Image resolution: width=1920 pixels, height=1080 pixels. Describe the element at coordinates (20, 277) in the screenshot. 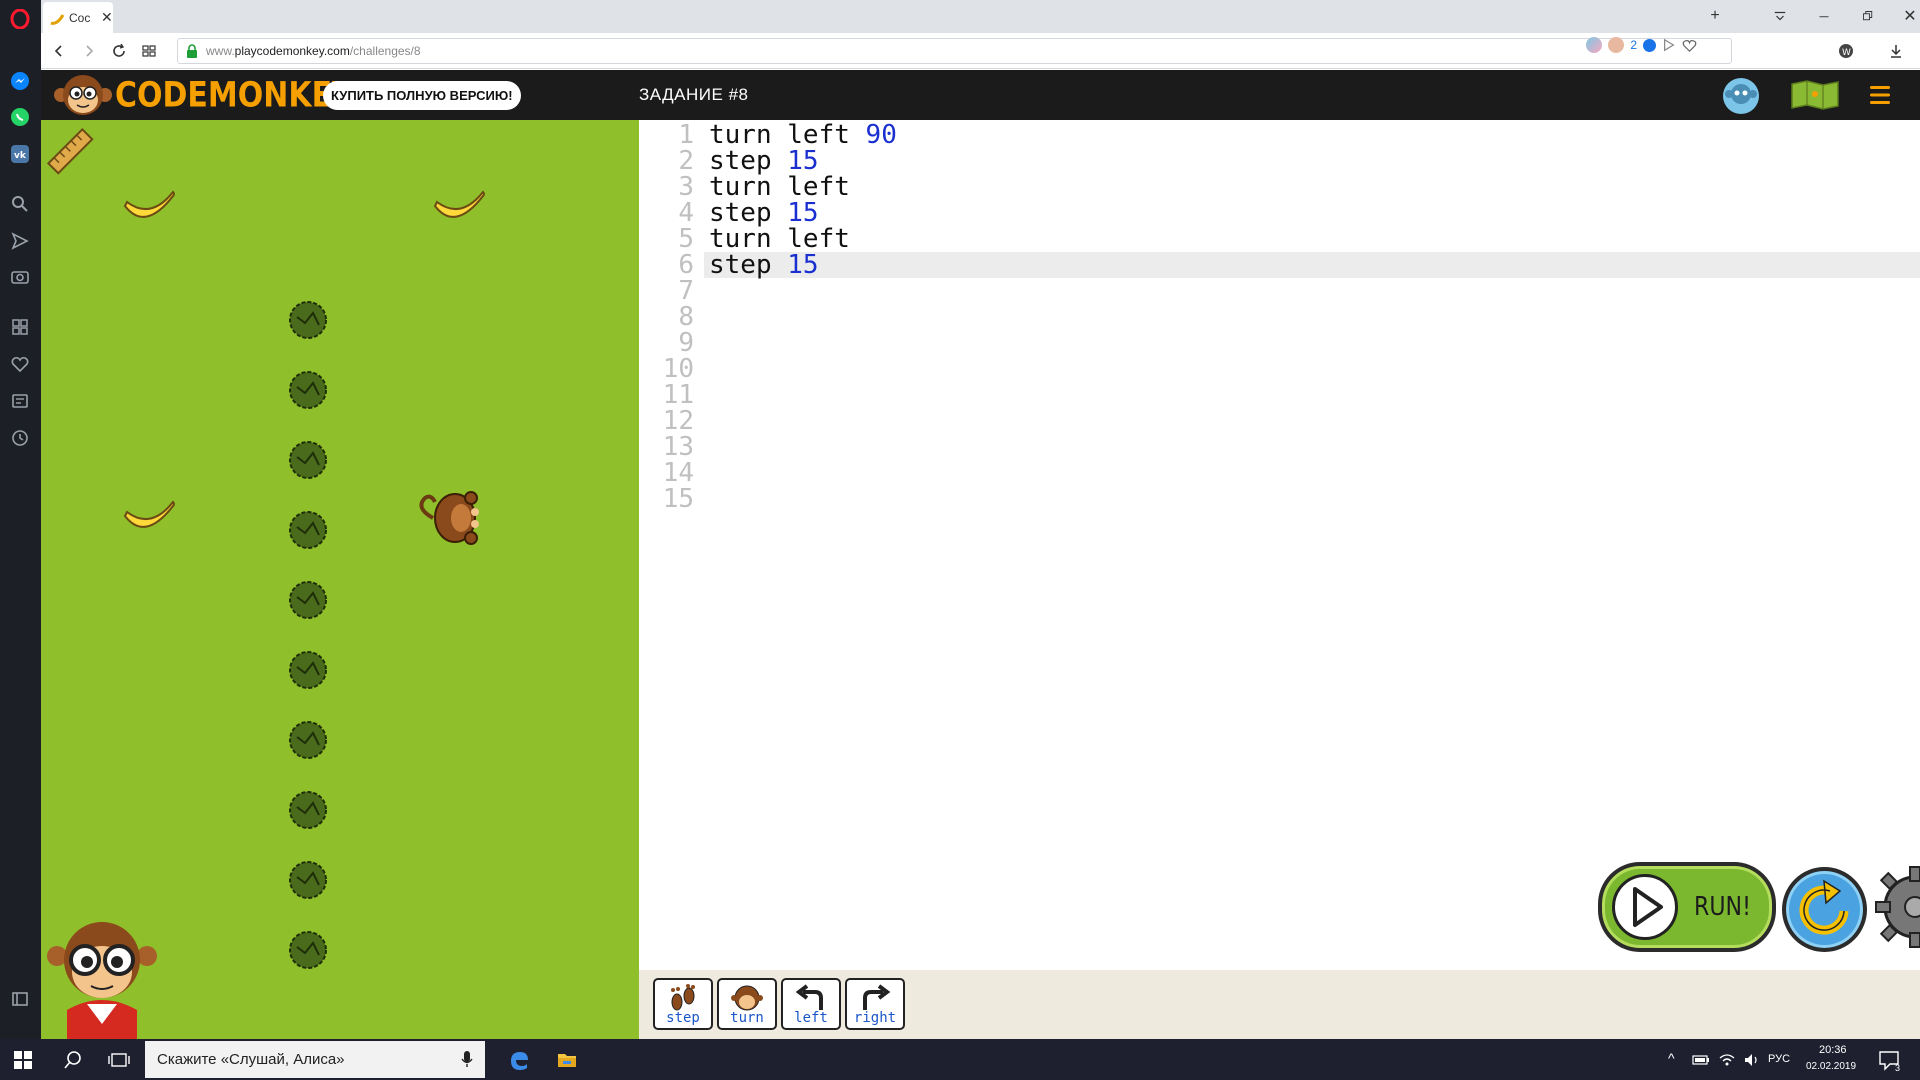

I see `camera-icon` at that location.